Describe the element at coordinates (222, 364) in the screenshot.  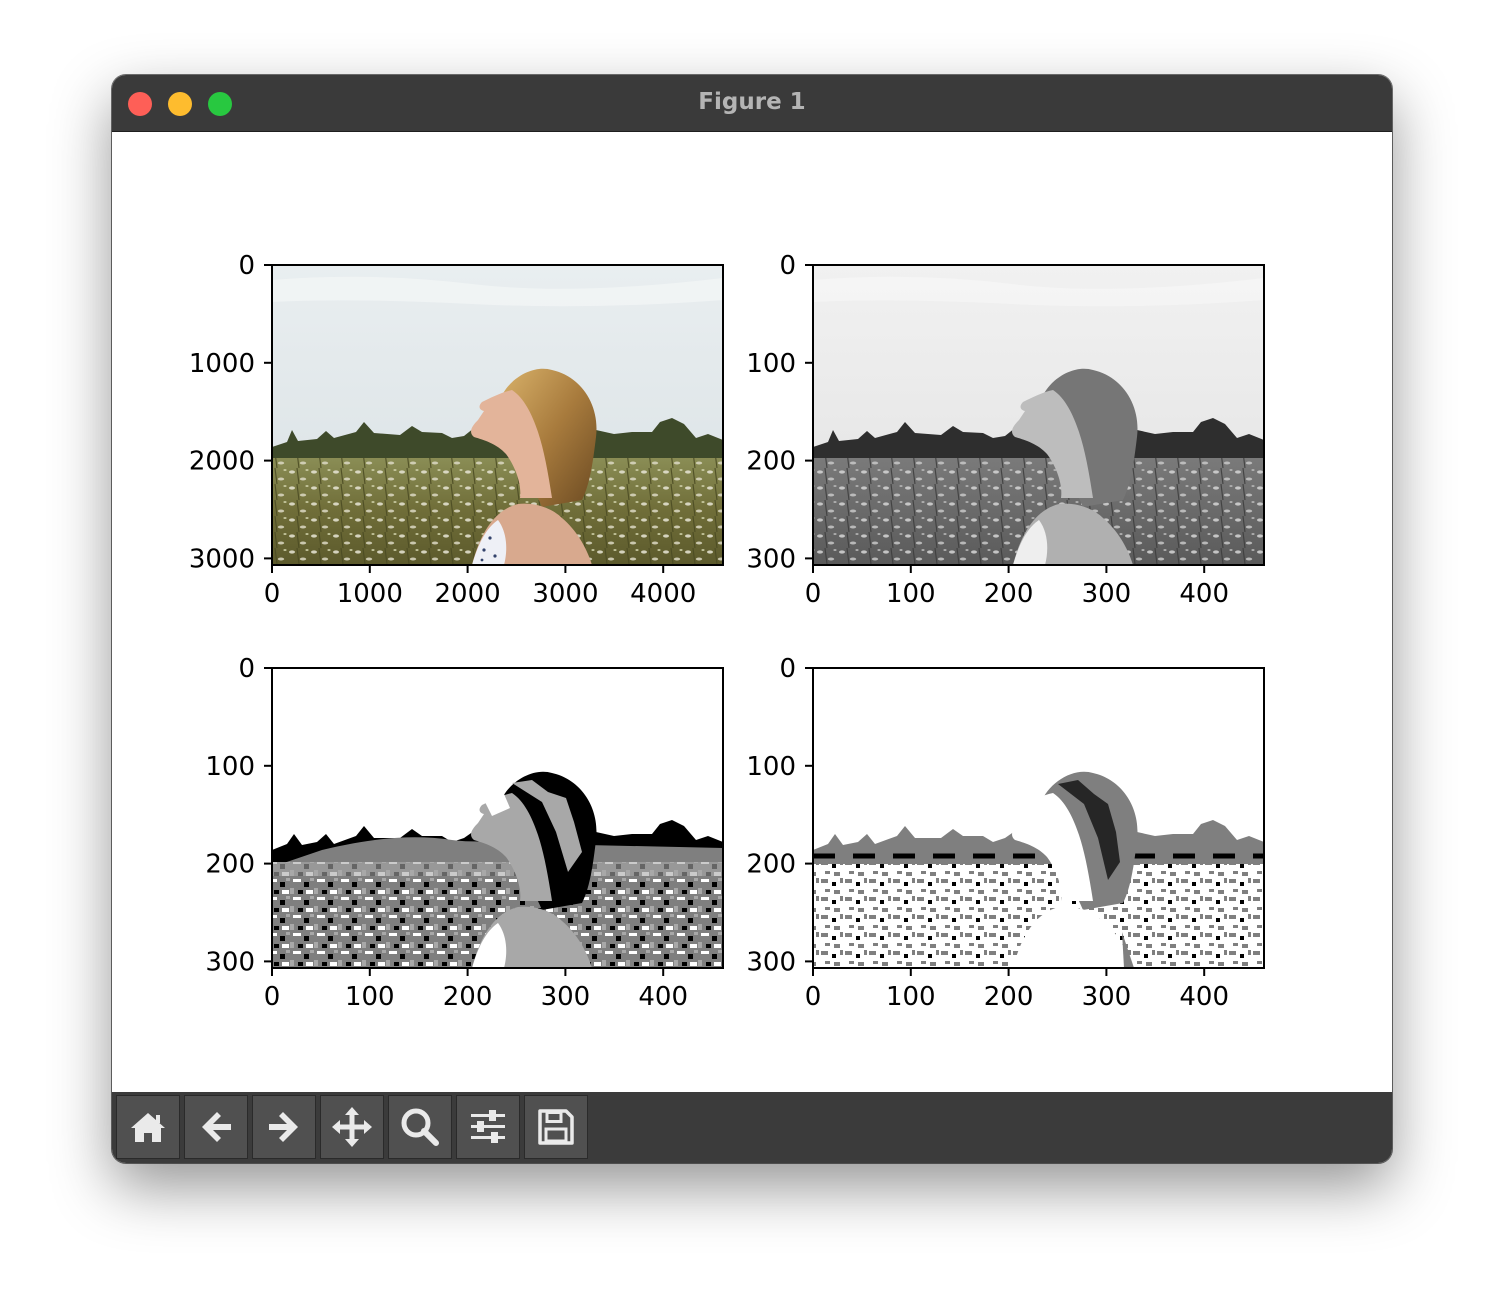
I see `y-tick-label: 1000` at that location.